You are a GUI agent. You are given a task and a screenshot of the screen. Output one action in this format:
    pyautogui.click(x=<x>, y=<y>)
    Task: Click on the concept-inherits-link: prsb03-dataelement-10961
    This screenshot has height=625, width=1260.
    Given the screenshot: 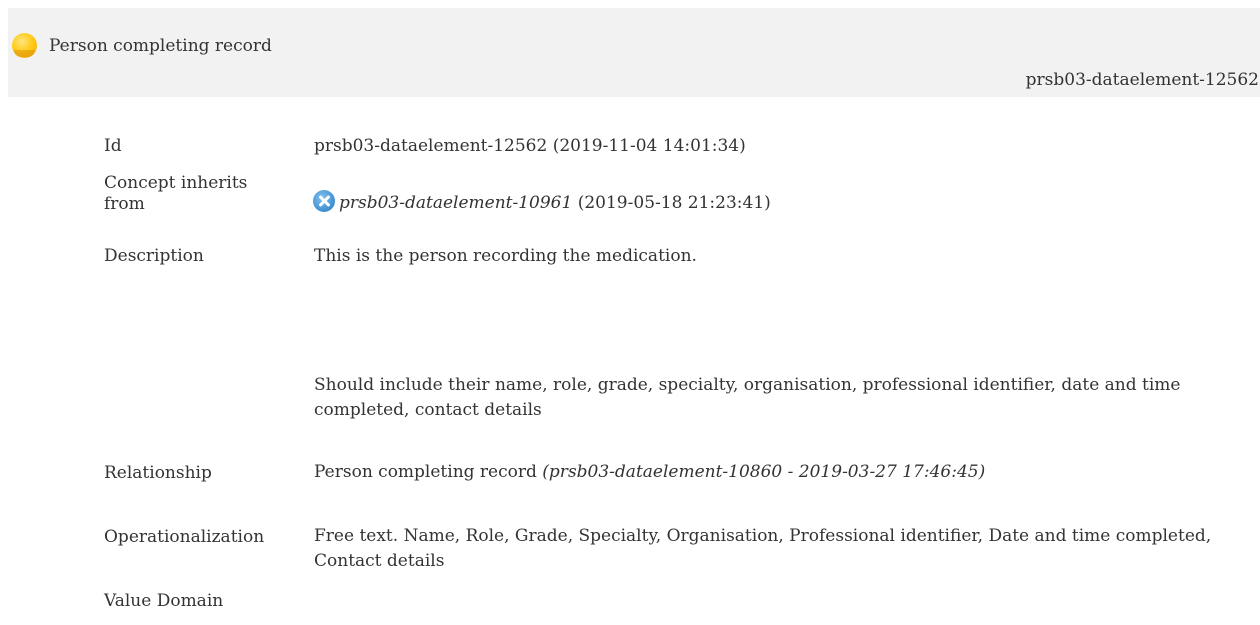 What is the action you would take?
    pyautogui.click(x=455, y=203)
    